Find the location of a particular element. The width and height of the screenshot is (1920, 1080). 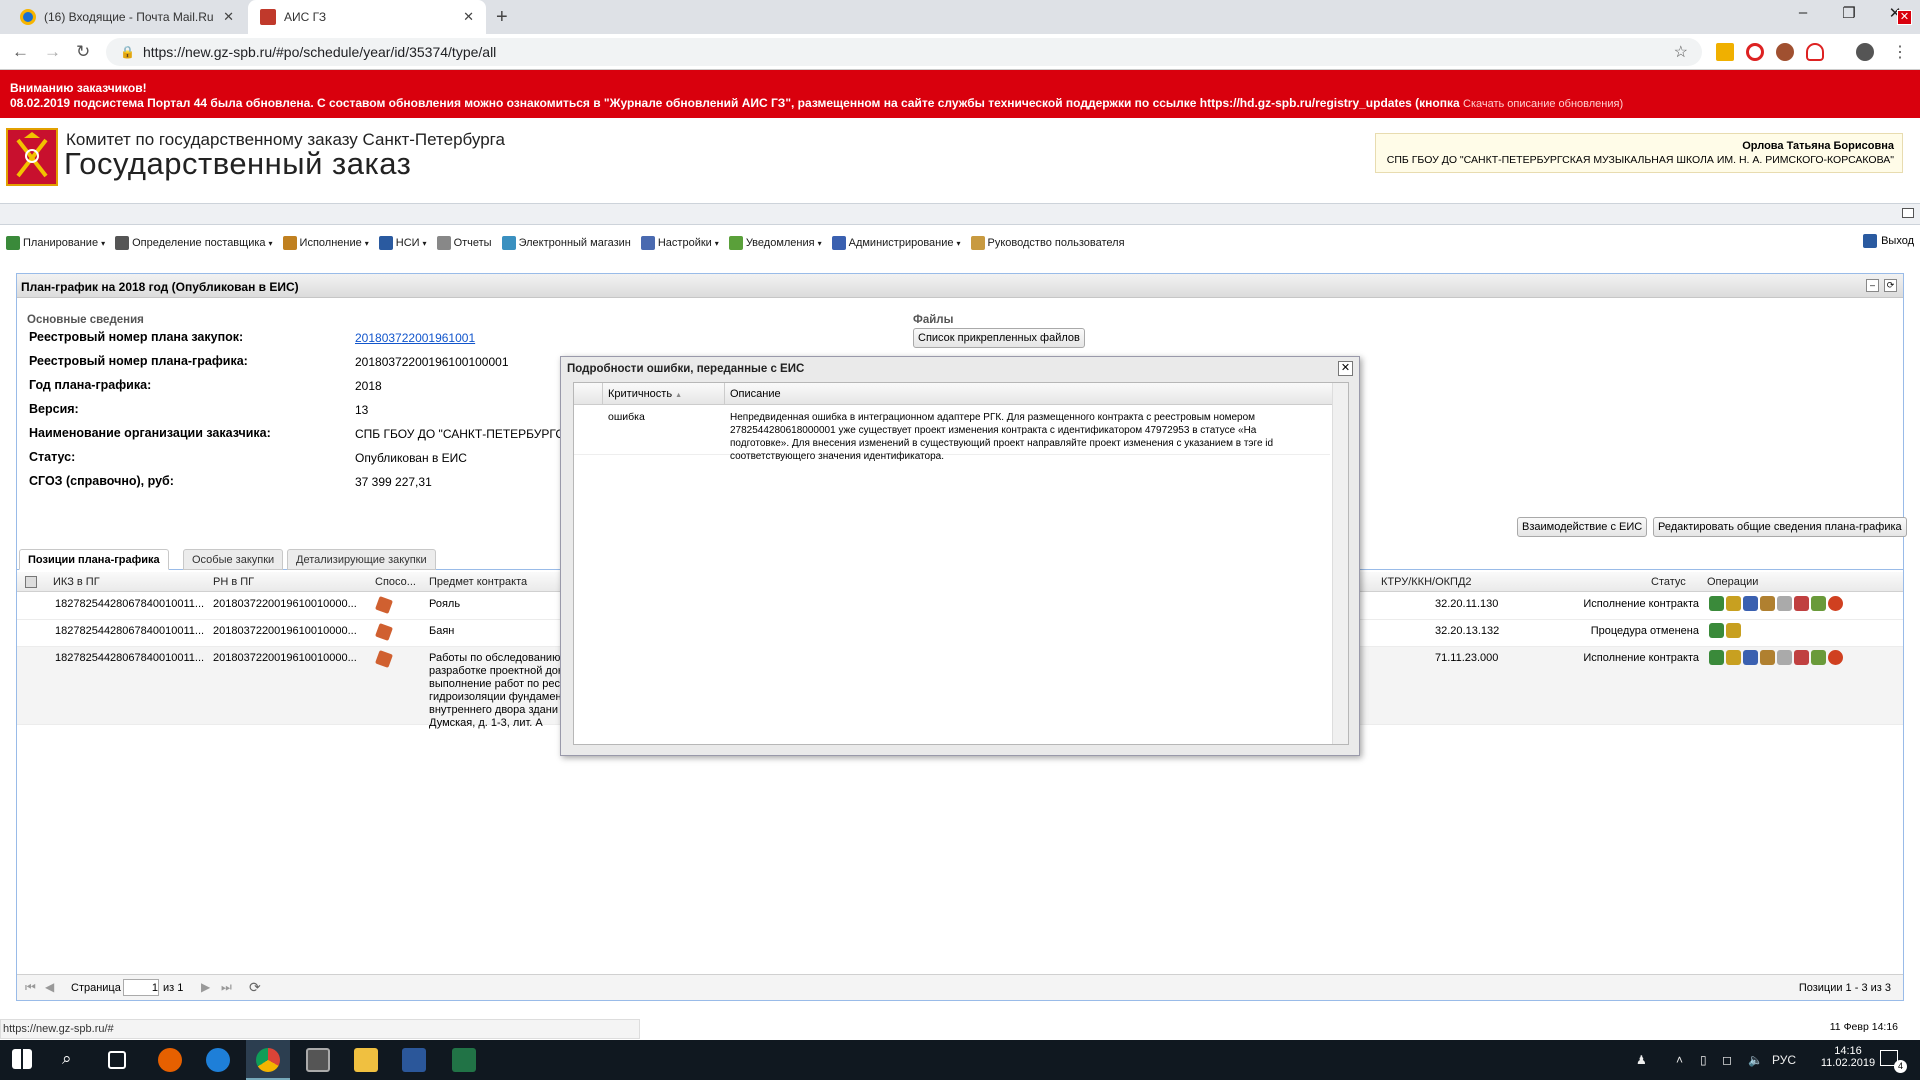

minimize-button: – is located at coordinates (1803, 12).